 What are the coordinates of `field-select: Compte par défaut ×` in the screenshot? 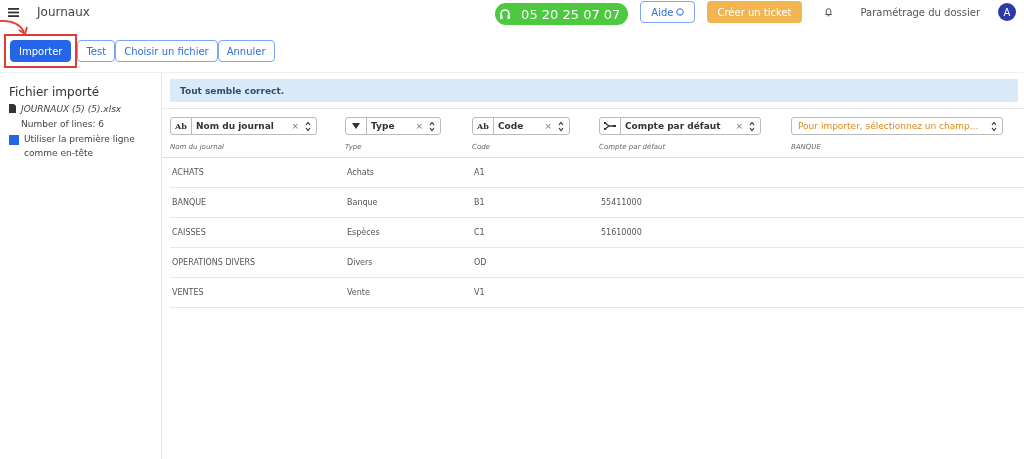 It's located at (680, 126).